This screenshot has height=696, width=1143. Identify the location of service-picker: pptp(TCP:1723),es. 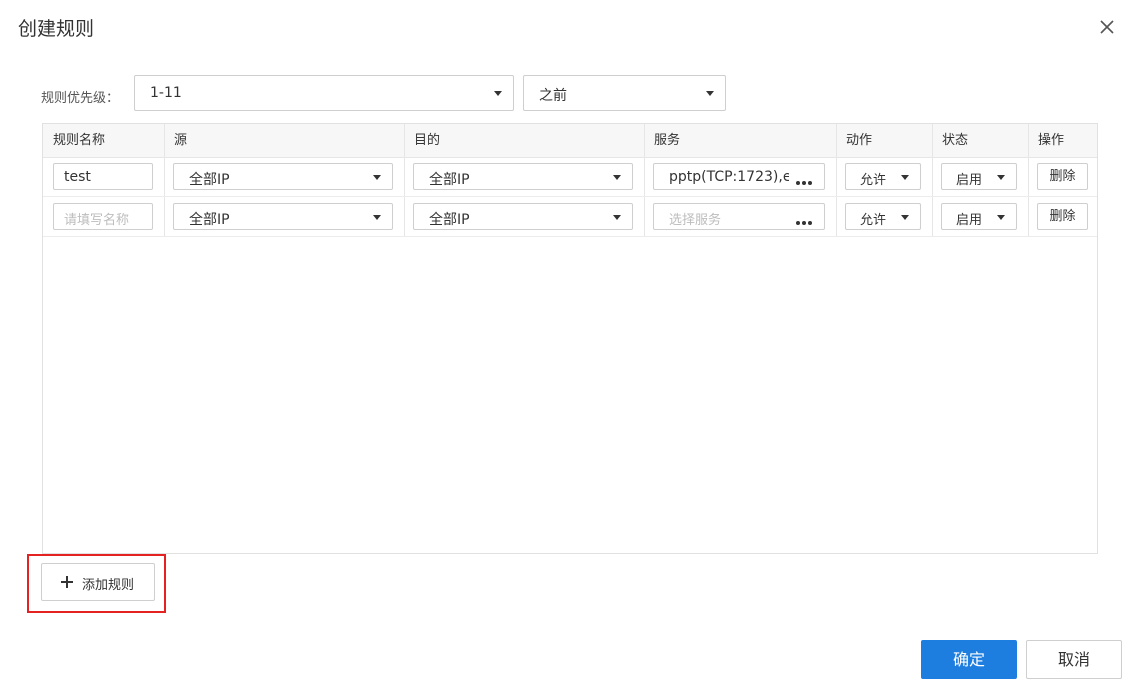
(739, 176).